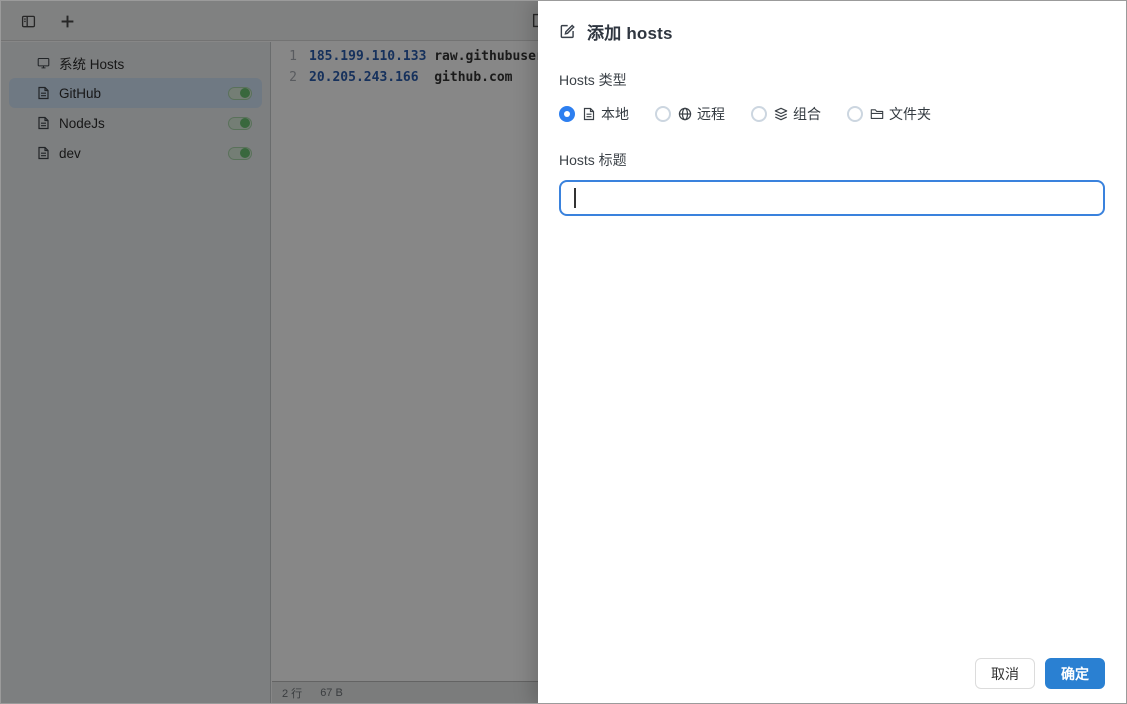  What do you see at coordinates (832, 114) in the screenshot?
I see `hosts-type-radio-group: 本地 远程 组合 文件夹` at bounding box center [832, 114].